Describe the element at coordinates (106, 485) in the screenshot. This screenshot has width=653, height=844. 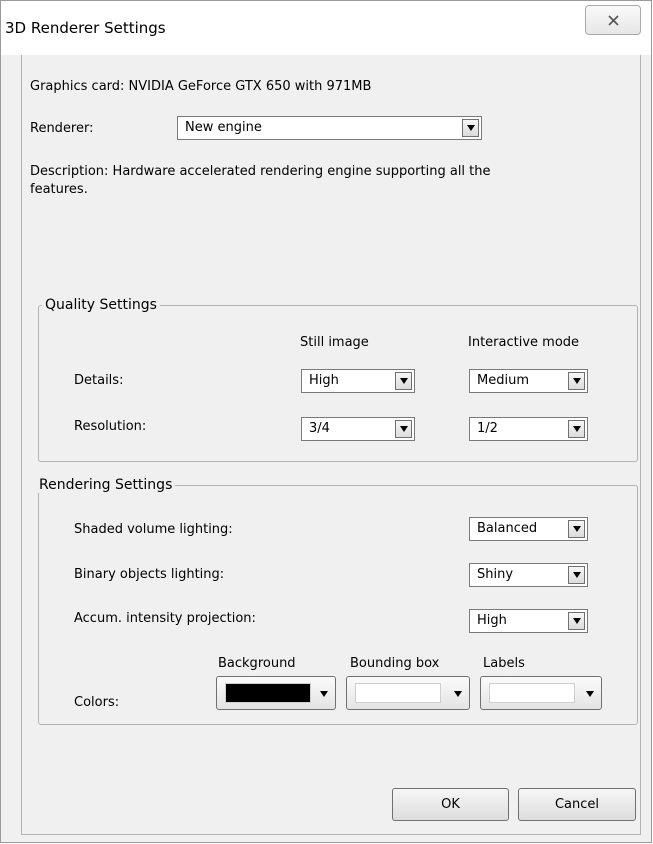
I see `rendering-settings-legend: Rendering Settings` at that location.